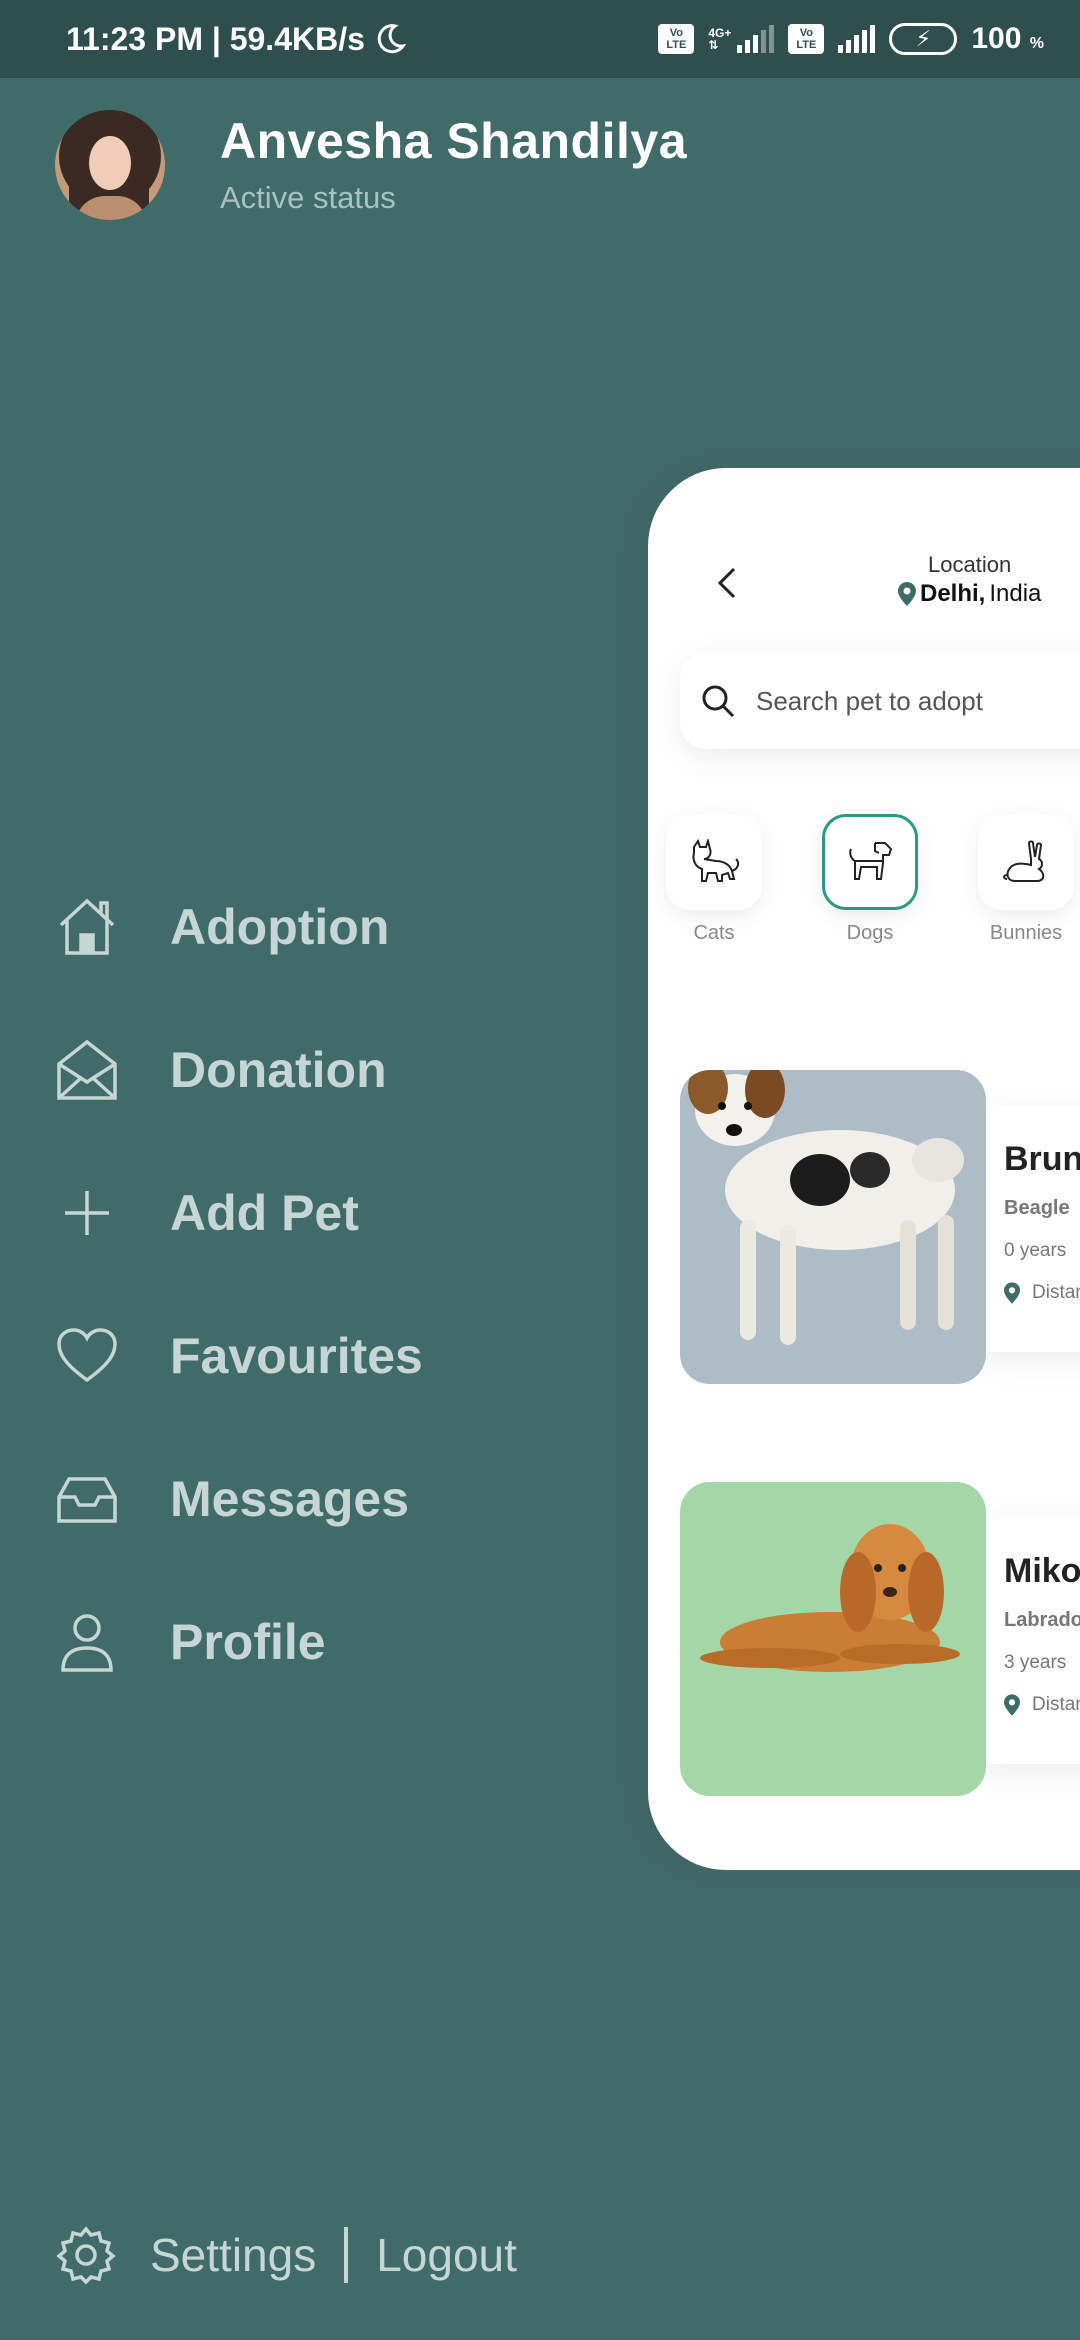  Describe the element at coordinates (264, 1212) in the screenshot. I see `menu-label: Add Pet` at that location.